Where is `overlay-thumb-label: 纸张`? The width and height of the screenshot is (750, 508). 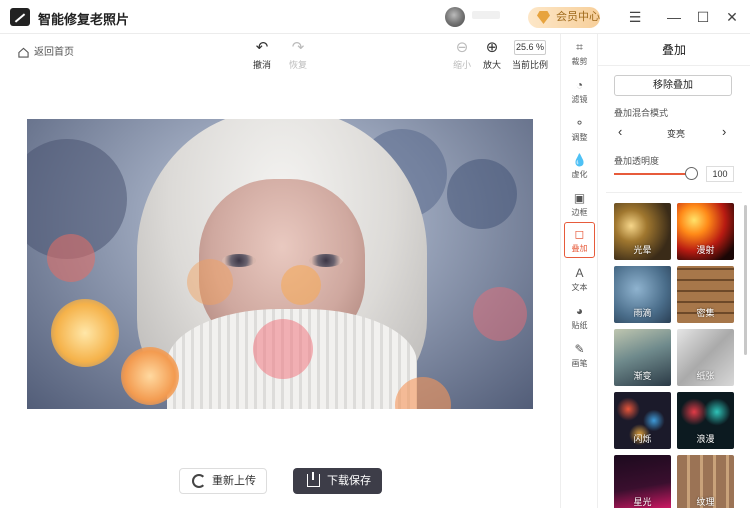
overlay-thumb-label: 纸张 is located at coordinates (705, 376).